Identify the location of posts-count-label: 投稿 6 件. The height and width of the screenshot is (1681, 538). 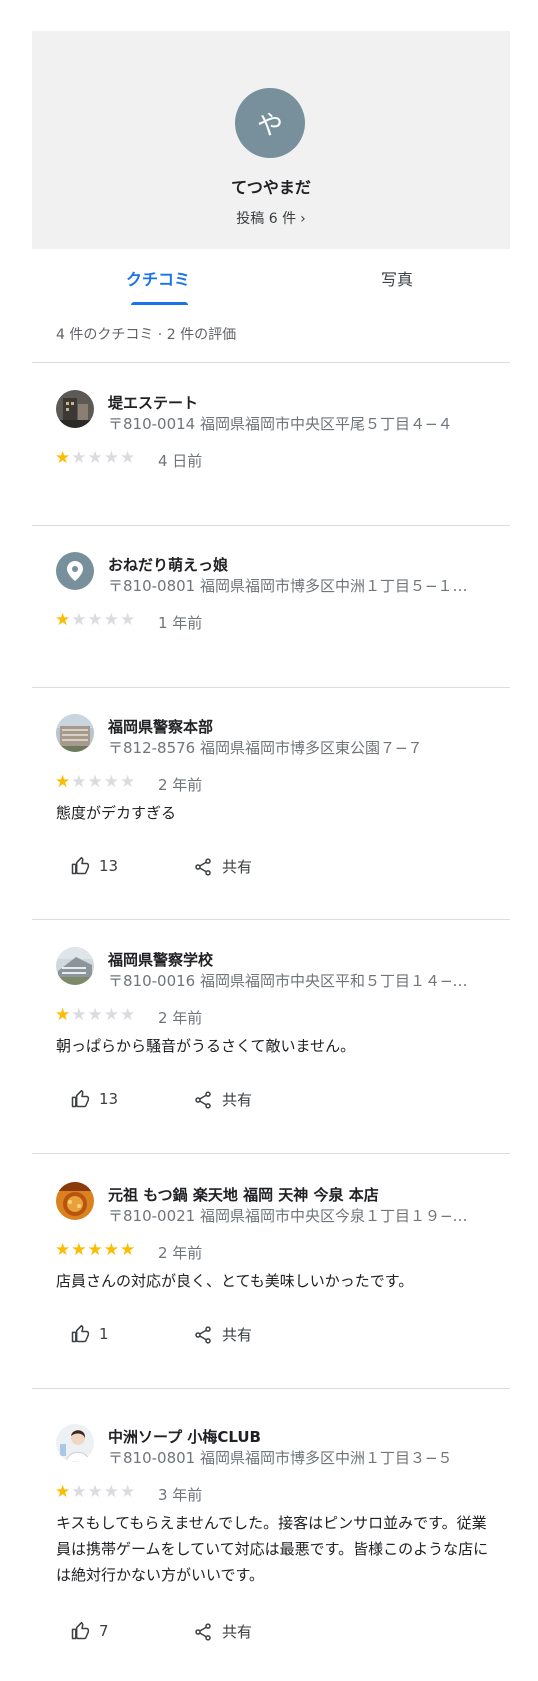
(266, 219).